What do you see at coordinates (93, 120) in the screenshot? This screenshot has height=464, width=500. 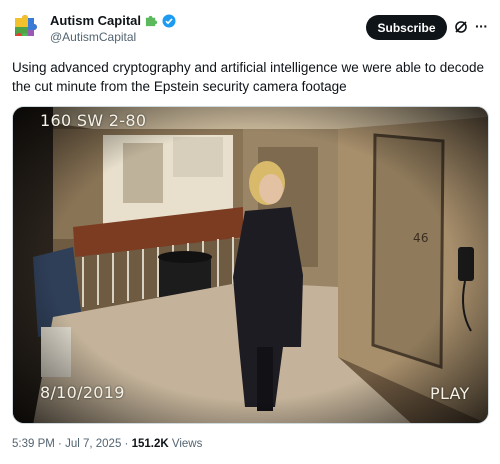 I see `camera-label: 160 SW 2-80` at bounding box center [93, 120].